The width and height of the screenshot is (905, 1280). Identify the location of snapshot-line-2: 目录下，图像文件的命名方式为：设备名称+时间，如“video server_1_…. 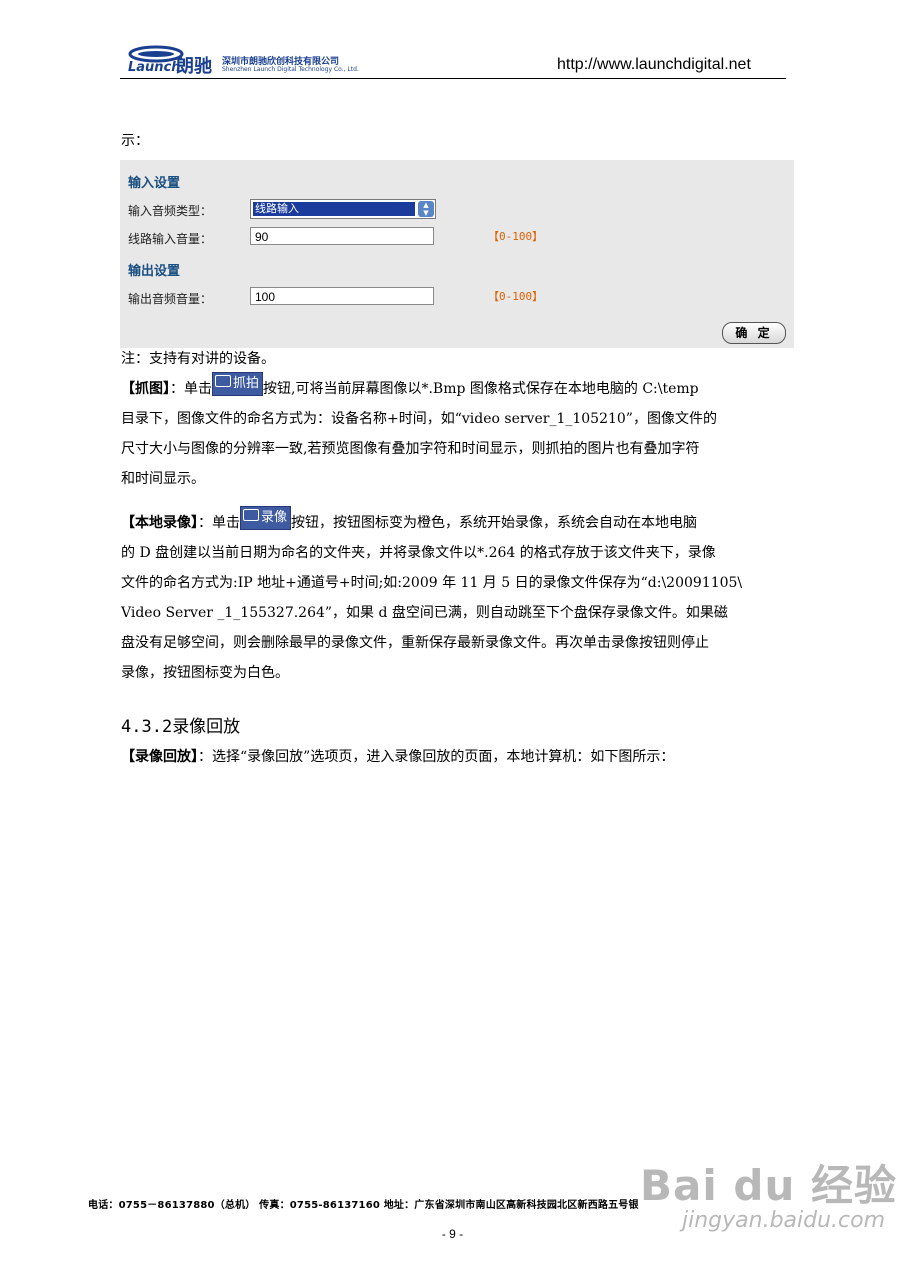
(419, 419).